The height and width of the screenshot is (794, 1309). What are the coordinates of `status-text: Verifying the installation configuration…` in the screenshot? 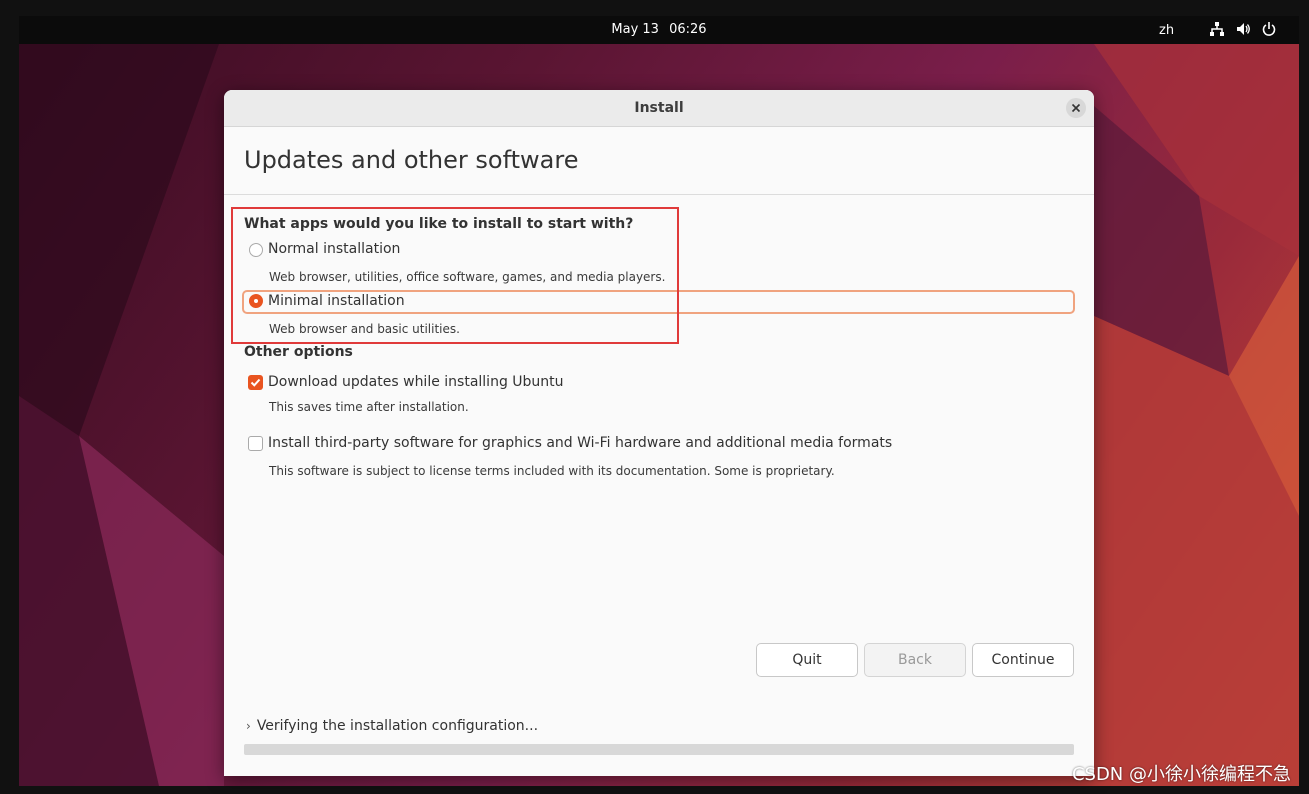 It's located at (397, 726).